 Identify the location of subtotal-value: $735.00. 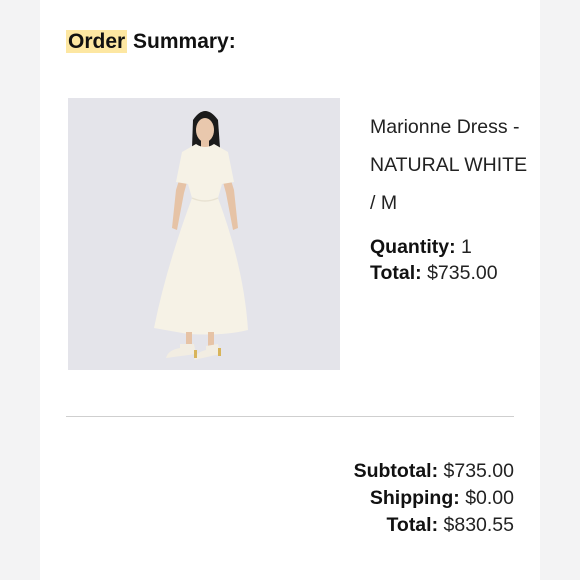
(479, 471).